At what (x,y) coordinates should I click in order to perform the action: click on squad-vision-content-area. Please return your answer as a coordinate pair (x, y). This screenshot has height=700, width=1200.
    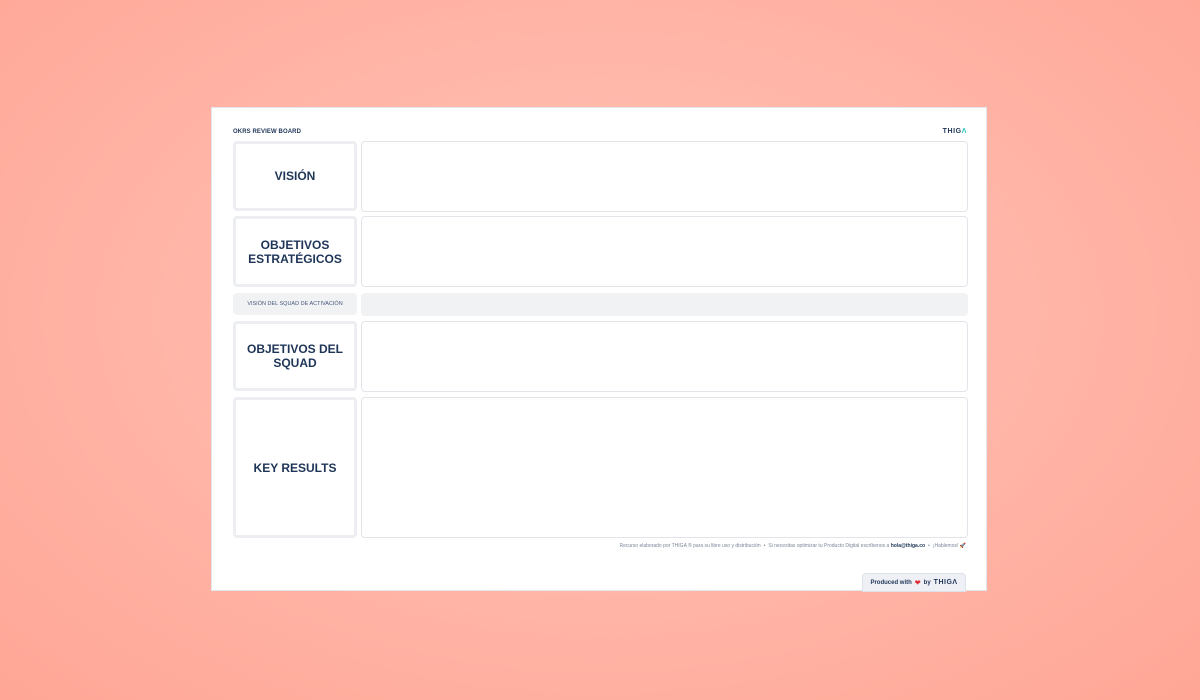
    Looking at the image, I should click on (664, 304).